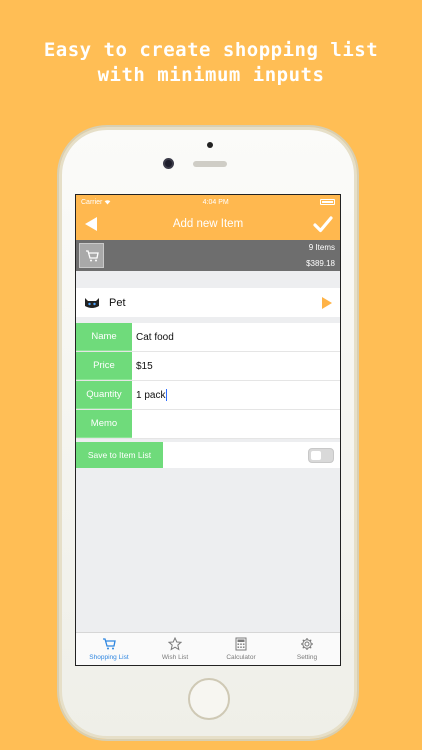  Describe the element at coordinates (209, 699) in the screenshot. I see `home-button` at that location.